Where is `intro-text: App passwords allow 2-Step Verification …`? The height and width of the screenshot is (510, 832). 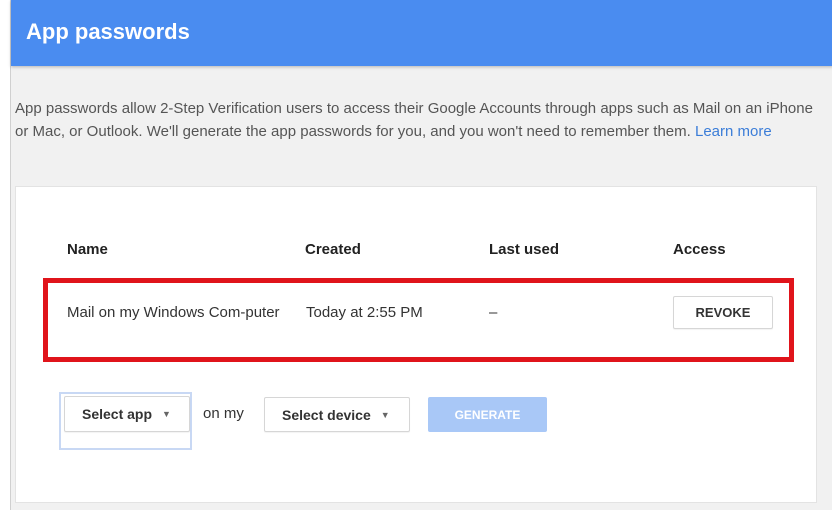 intro-text: App passwords allow 2-Step Verification … is located at coordinates (415, 120).